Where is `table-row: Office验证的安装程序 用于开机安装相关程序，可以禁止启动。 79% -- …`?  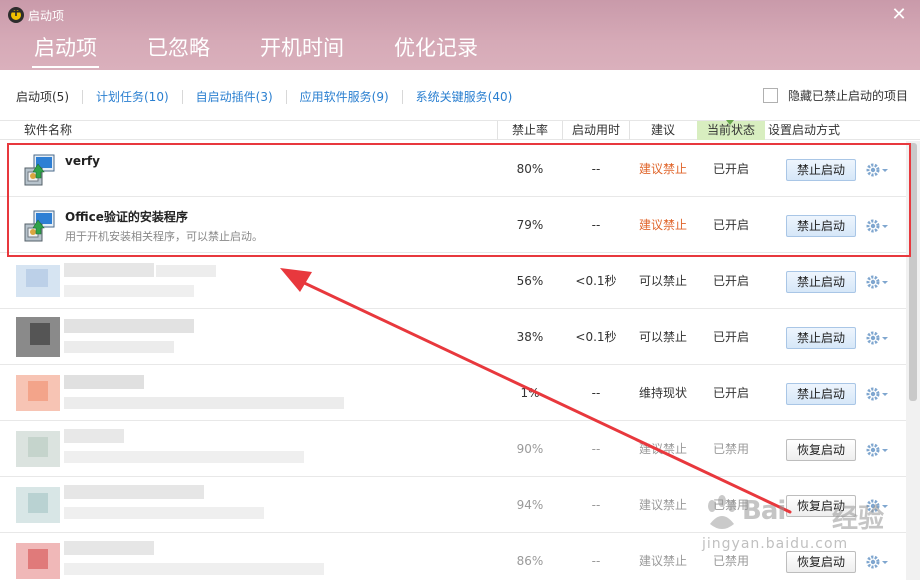 table-row: Office验证的安装程序 用于开机安装相关程序，可以禁止启动。 79% -- … is located at coordinates (453, 225).